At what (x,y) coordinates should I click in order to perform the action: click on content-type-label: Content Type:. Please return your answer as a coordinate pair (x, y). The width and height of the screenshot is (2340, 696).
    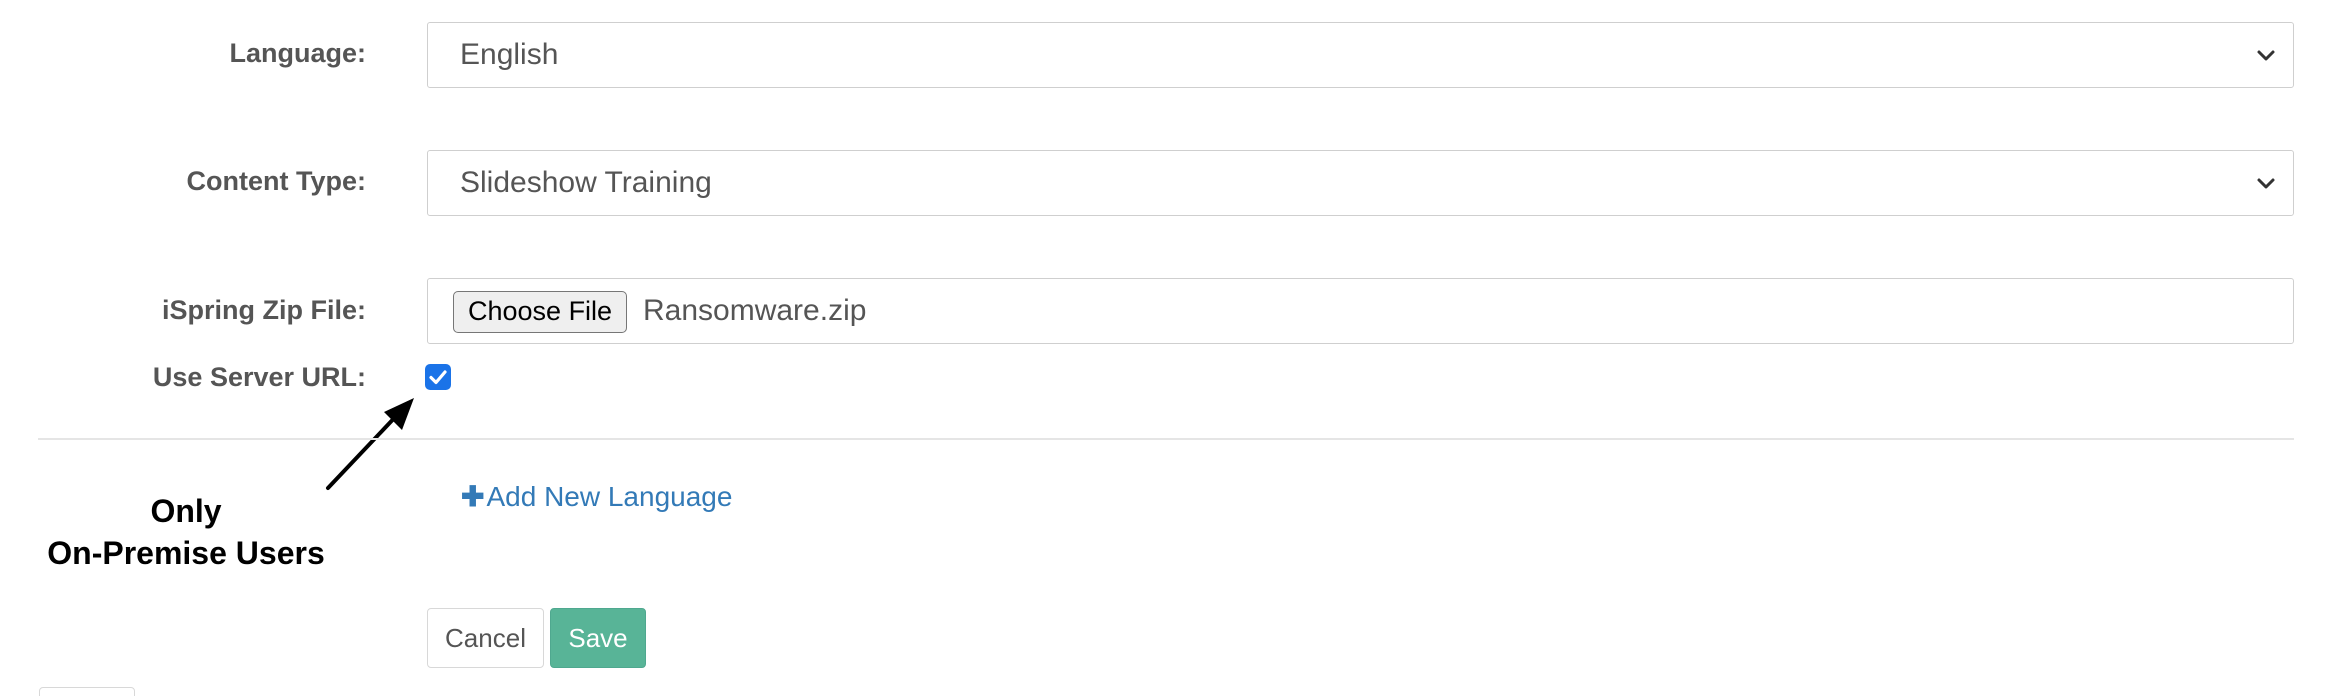
    Looking at the image, I should click on (276, 181).